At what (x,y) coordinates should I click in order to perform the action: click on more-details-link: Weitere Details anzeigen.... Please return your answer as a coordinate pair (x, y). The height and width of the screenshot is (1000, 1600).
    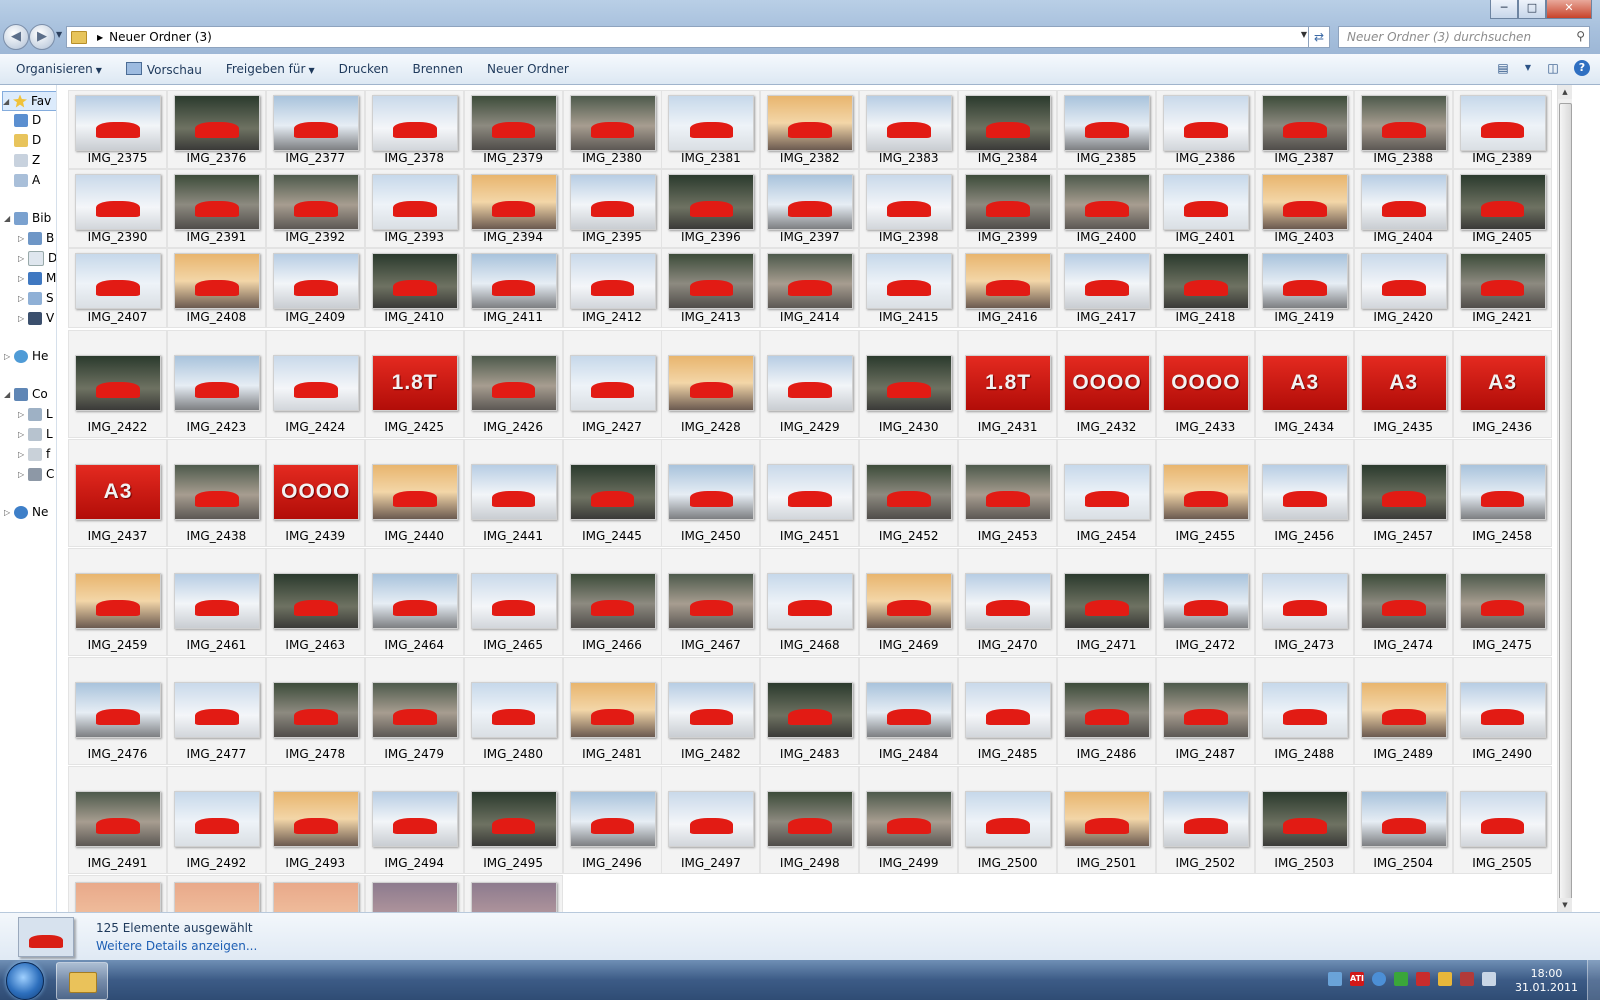
    Looking at the image, I should click on (176, 946).